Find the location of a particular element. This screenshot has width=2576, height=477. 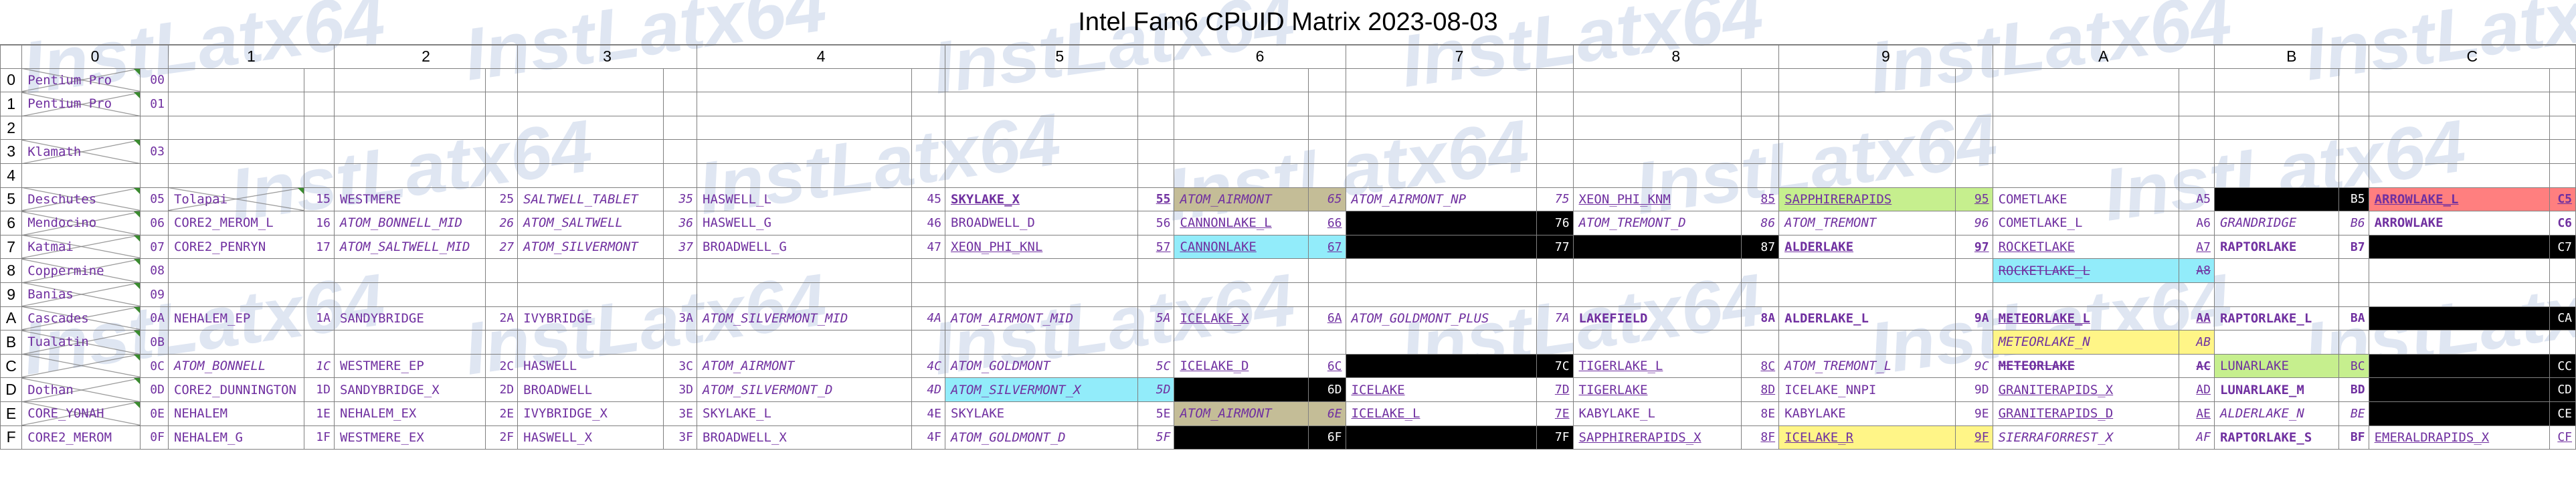

model-name-cell: LAKEFIELD is located at coordinates (1657, 318).